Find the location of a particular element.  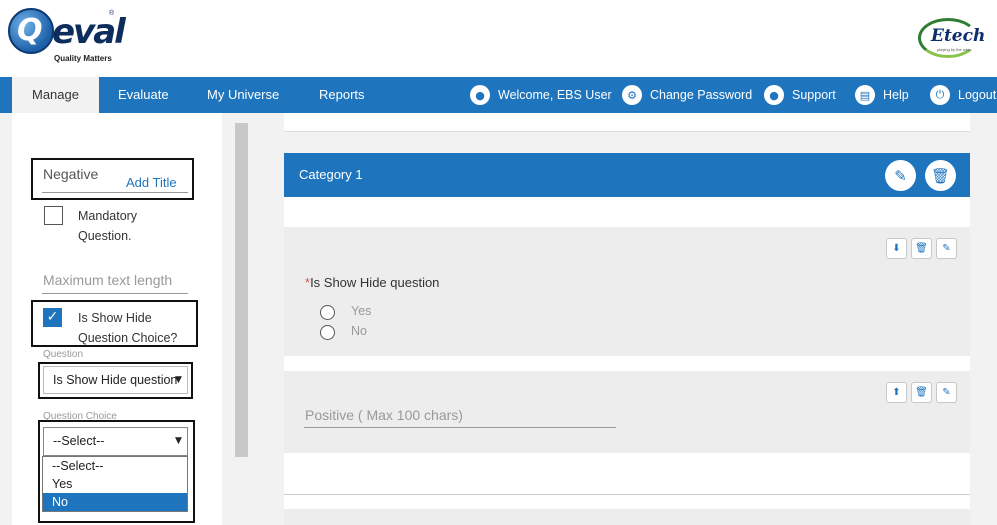

positive-text-input: Positive ( Max 100 chars) is located at coordinates (384, 415).